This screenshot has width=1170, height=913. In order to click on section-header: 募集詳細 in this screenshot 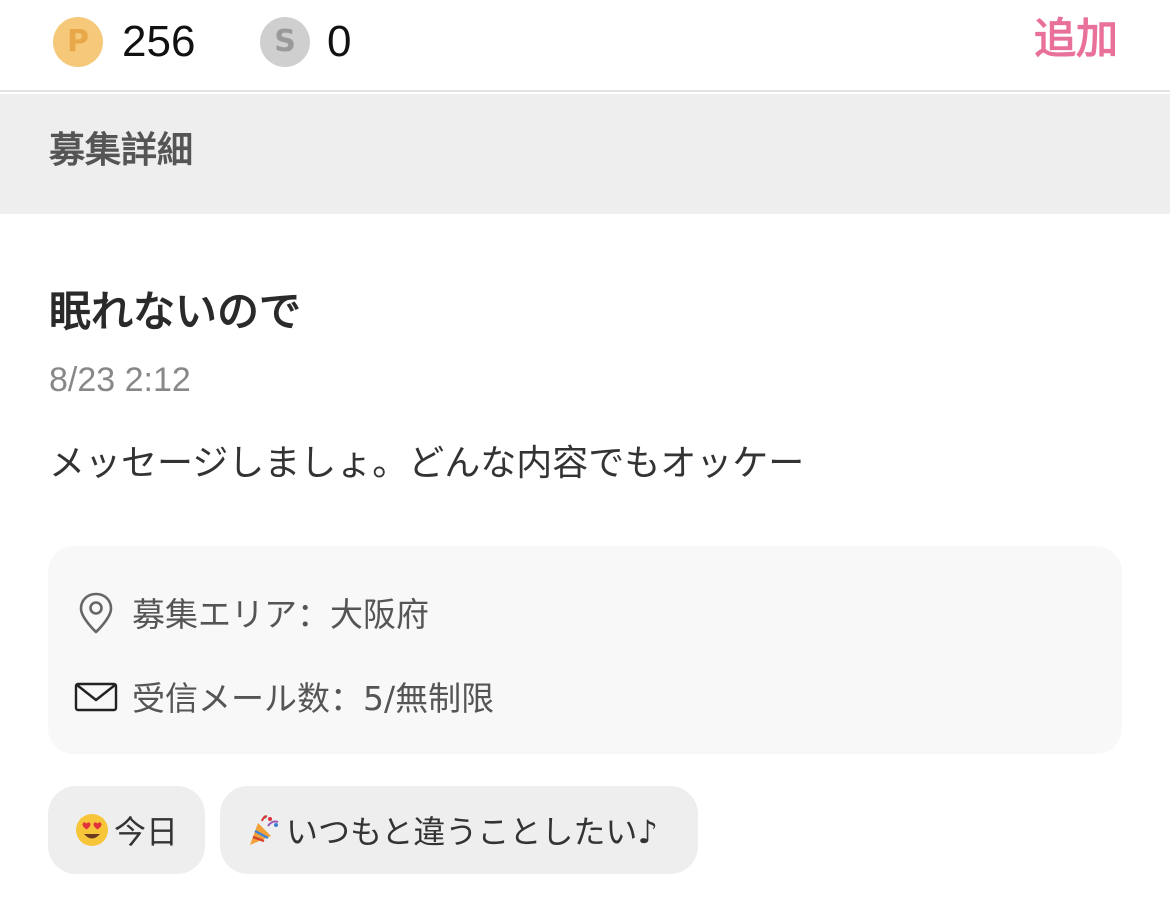, I will do `click(585, 154)`.